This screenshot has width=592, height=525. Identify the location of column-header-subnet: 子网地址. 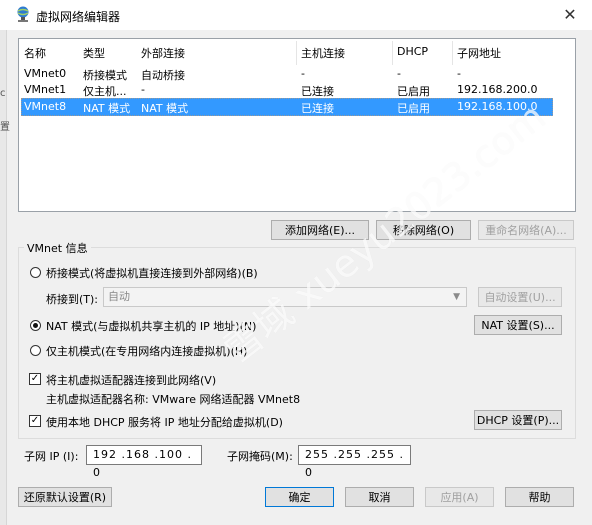
(479, 53).